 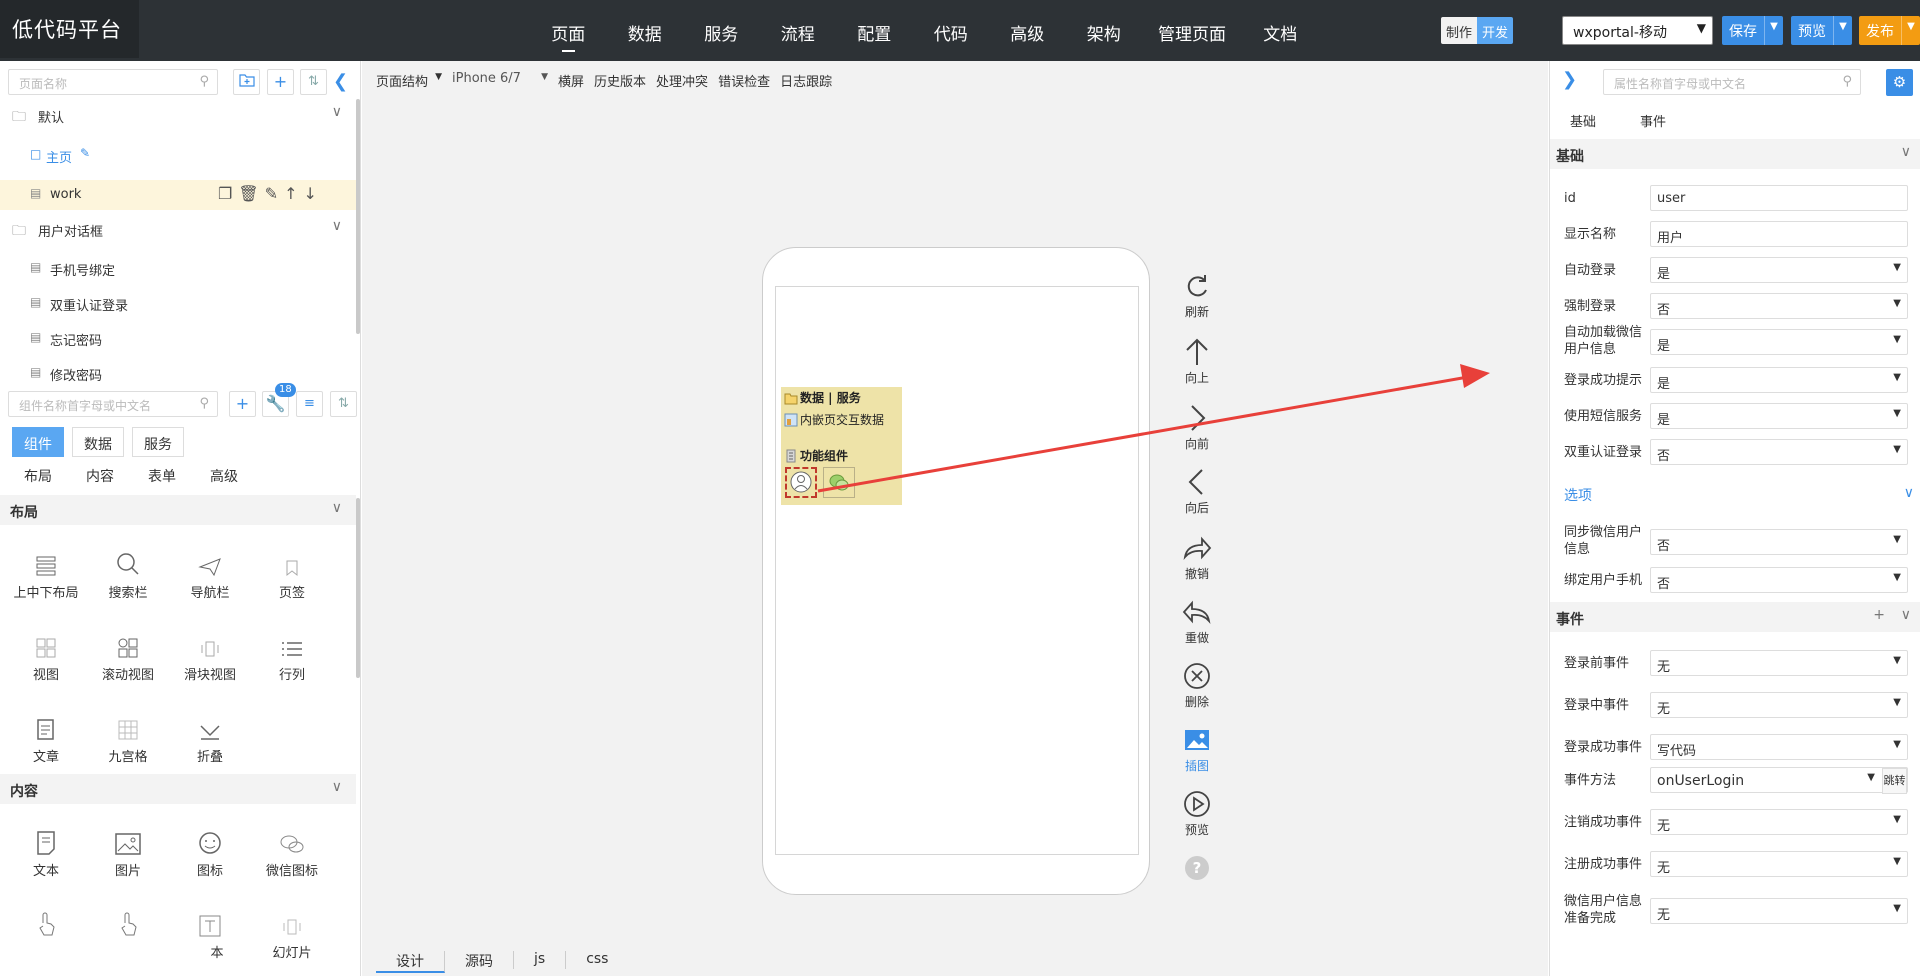 What do you see at coordinates (178, 510) in the screenshot?
I see `section-layout: 布局 ∨` at bounding box center [178, 510].